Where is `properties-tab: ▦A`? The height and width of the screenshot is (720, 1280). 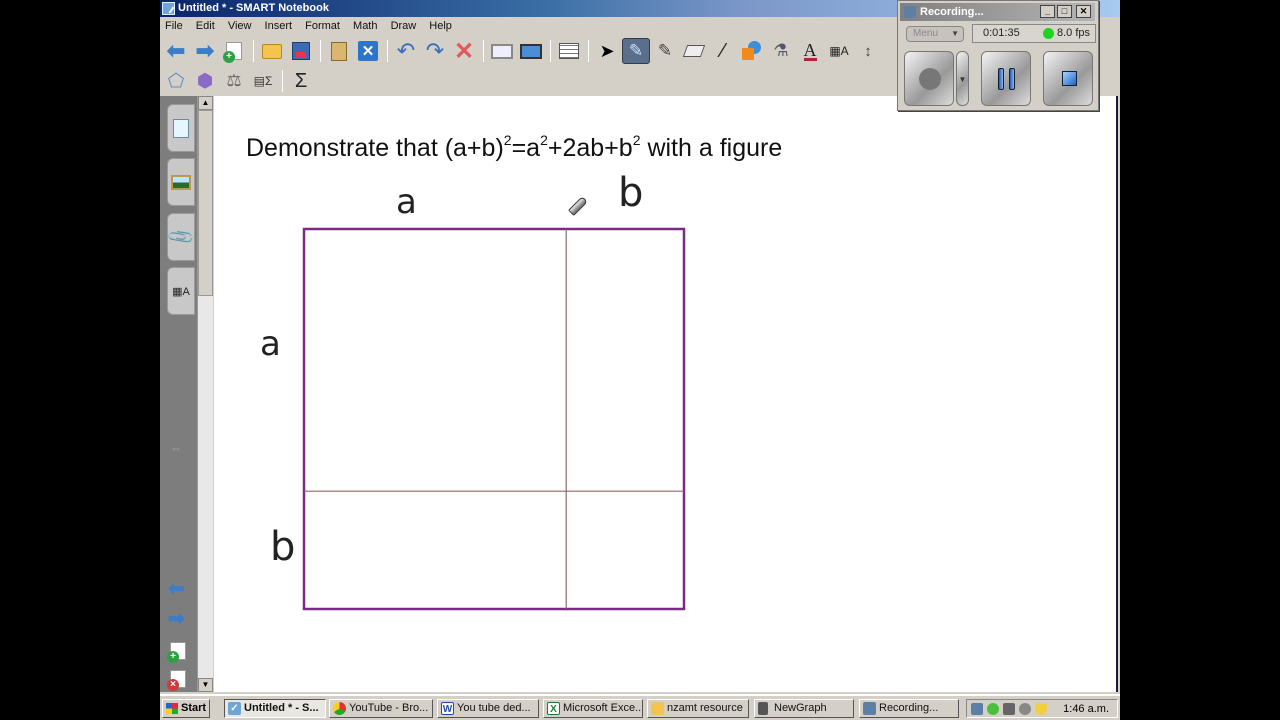
properties-tab: ▦A is located at coordinates (181, 291).